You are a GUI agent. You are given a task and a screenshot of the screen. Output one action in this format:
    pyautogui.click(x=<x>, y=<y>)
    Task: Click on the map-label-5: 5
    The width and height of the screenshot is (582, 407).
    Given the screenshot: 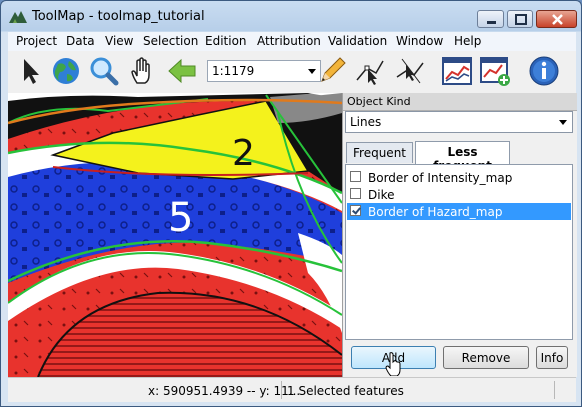 What is the action you would take?
    pyautogui.click(x=180, y=218)
    